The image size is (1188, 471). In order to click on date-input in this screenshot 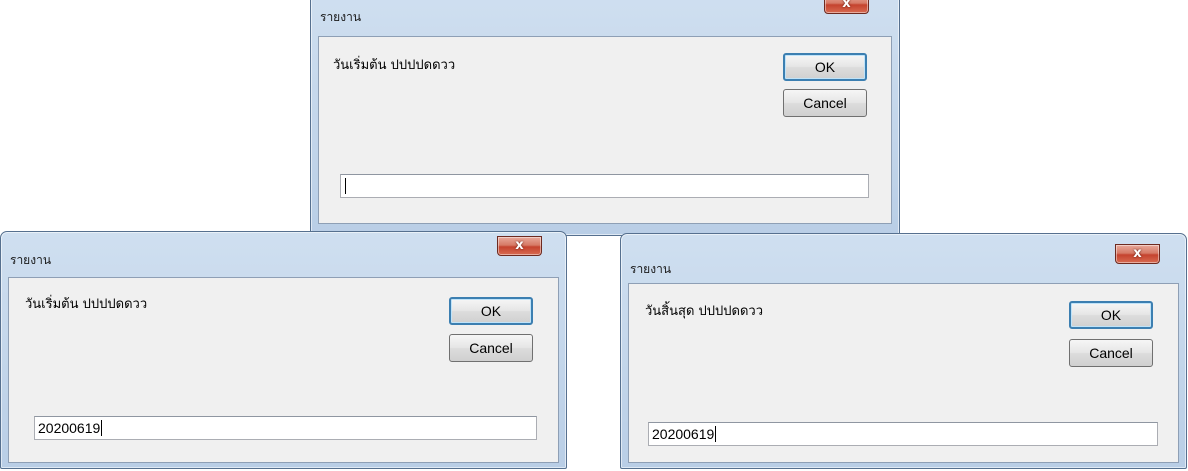, I will do `click(604, 186)`.